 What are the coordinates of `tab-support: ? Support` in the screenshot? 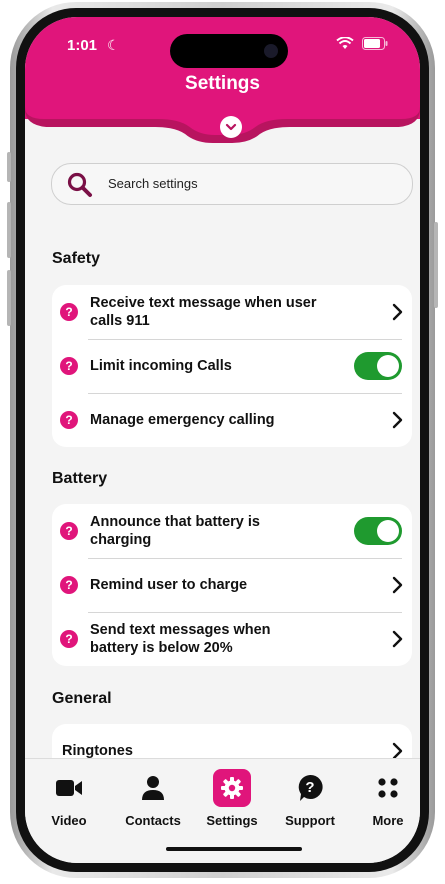 It's located at (310, 798).